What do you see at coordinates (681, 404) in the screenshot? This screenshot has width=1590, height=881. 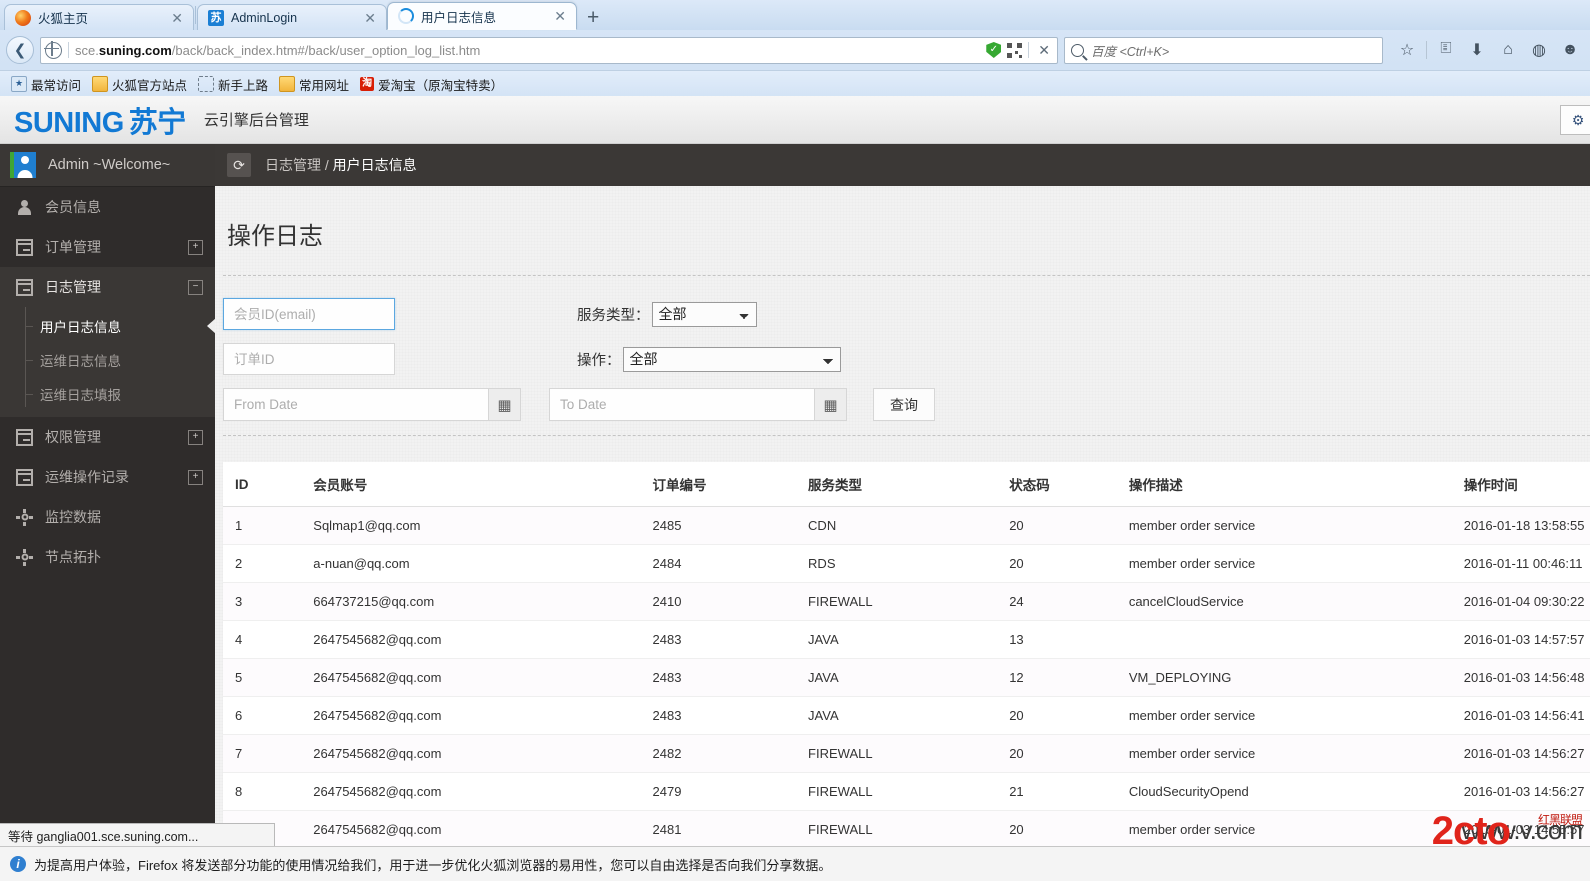 I see `to-date-input` at bounding box center [681, 404].